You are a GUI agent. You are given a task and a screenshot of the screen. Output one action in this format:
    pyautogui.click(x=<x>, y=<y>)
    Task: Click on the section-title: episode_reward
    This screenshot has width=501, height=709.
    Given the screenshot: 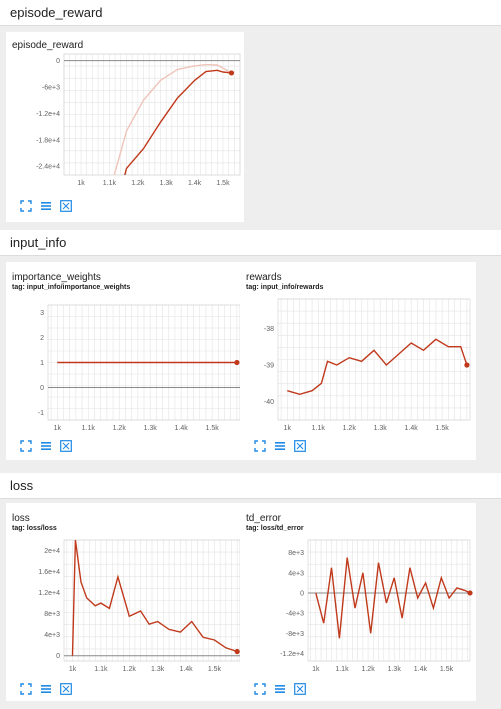 What is the action you would take?
    pyautogui.click(x=56, y=12)
    